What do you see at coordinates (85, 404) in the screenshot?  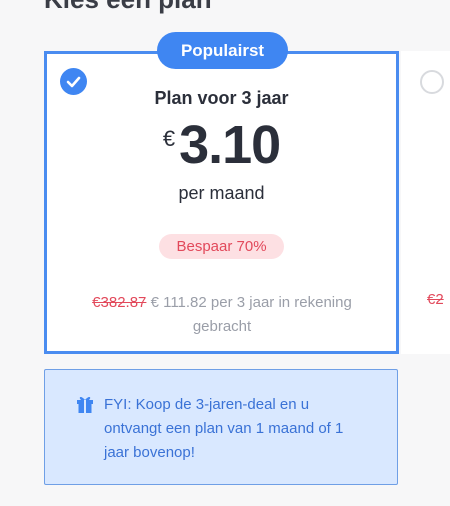 I see `gift-icon` at bounding box center [85, 404].